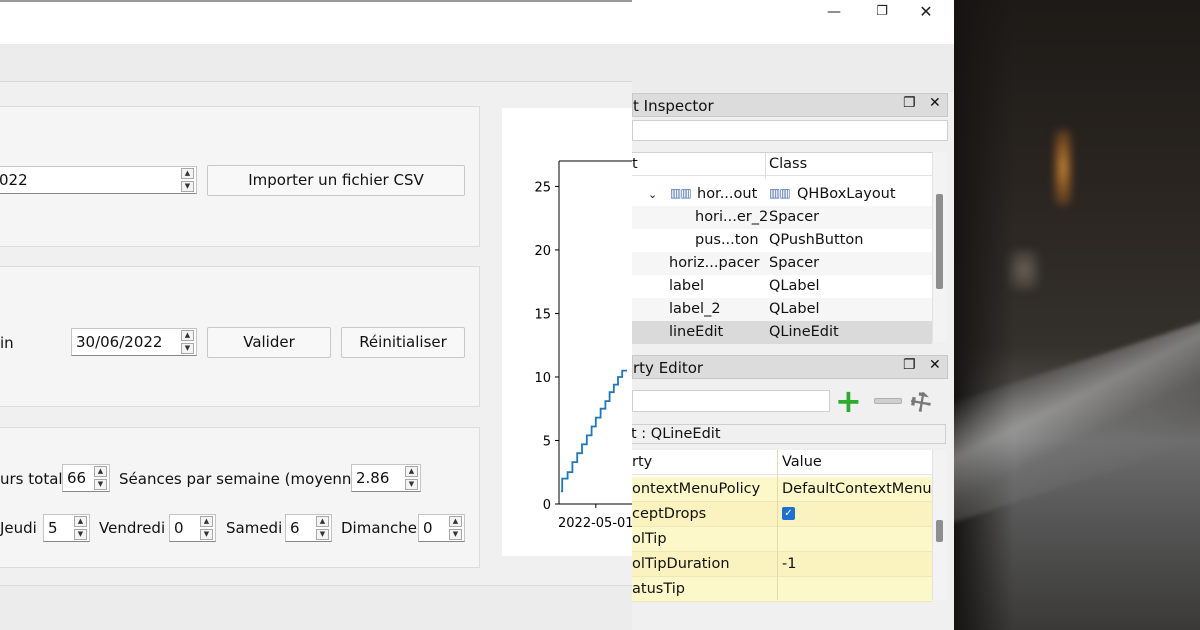  I want to click on property-editor-title: rty Editor, so click(668, 368).